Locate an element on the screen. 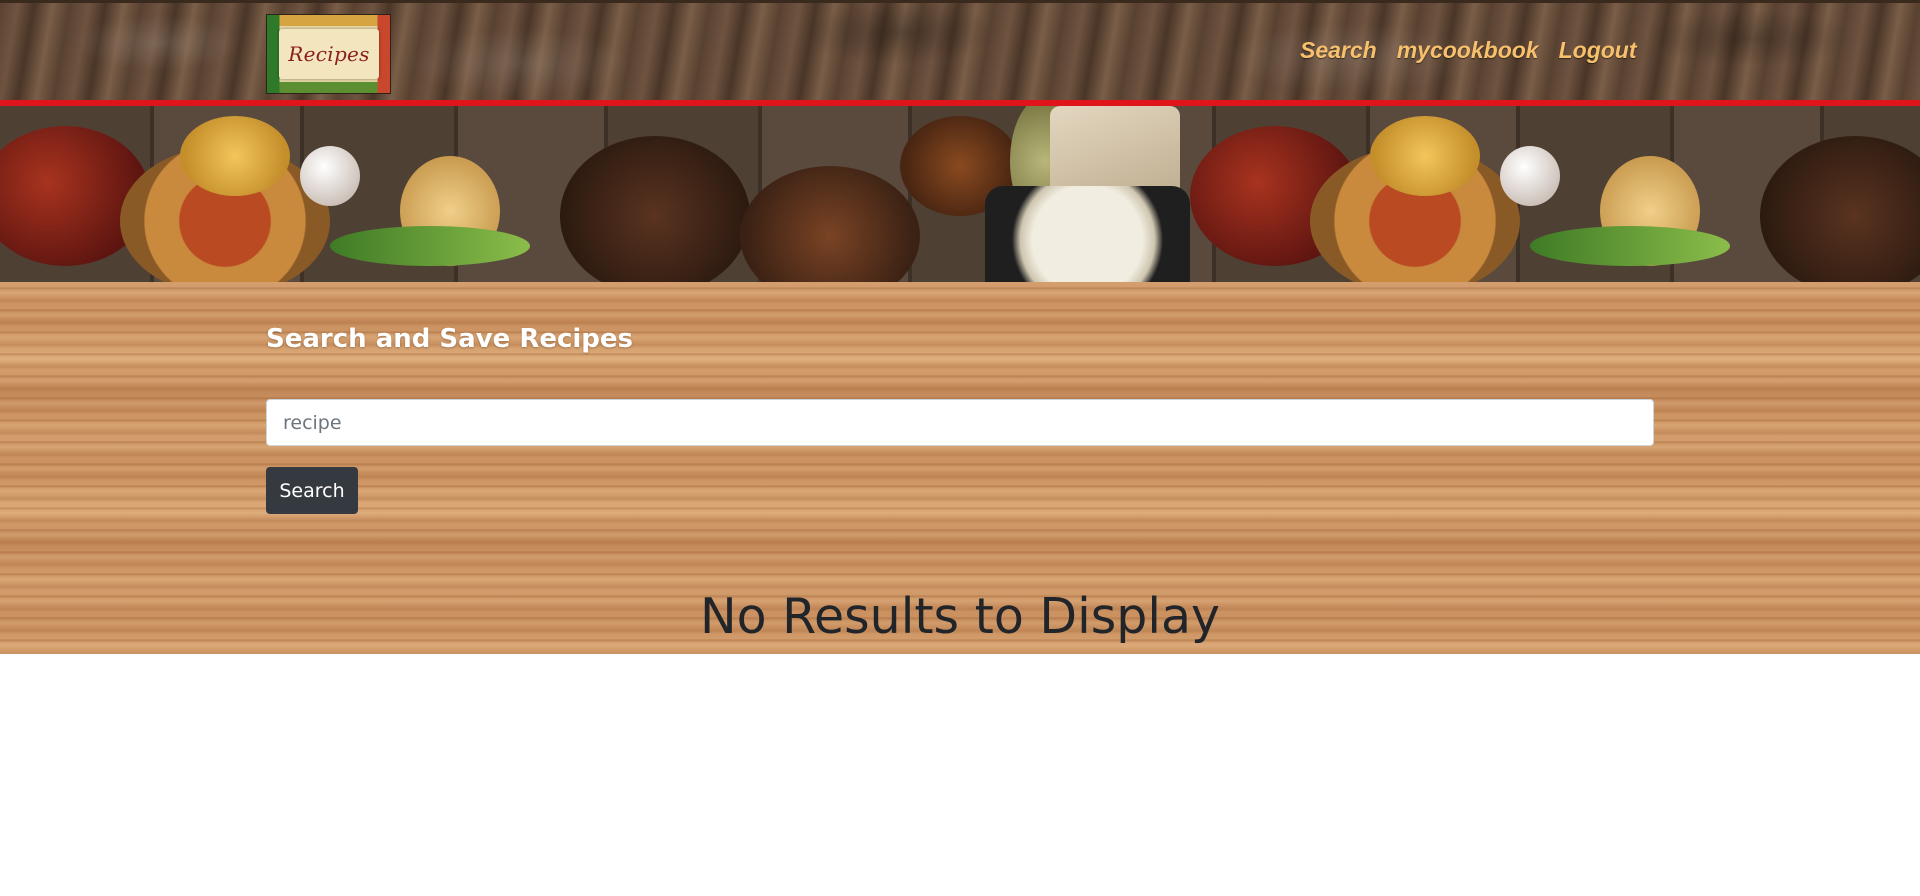 This screenshot has height=896, width=1920. rice-bowl is located at coordinates (1087, 234).